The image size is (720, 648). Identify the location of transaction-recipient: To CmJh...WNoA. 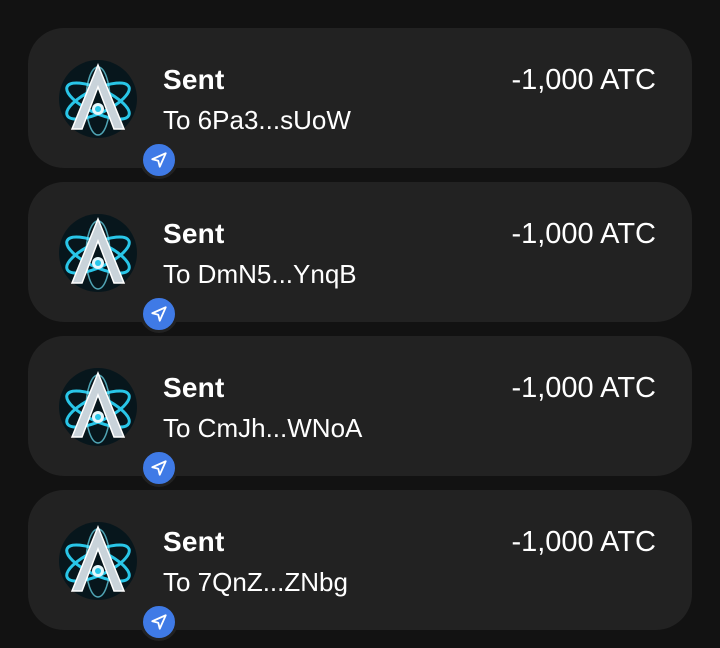
(263, 428).